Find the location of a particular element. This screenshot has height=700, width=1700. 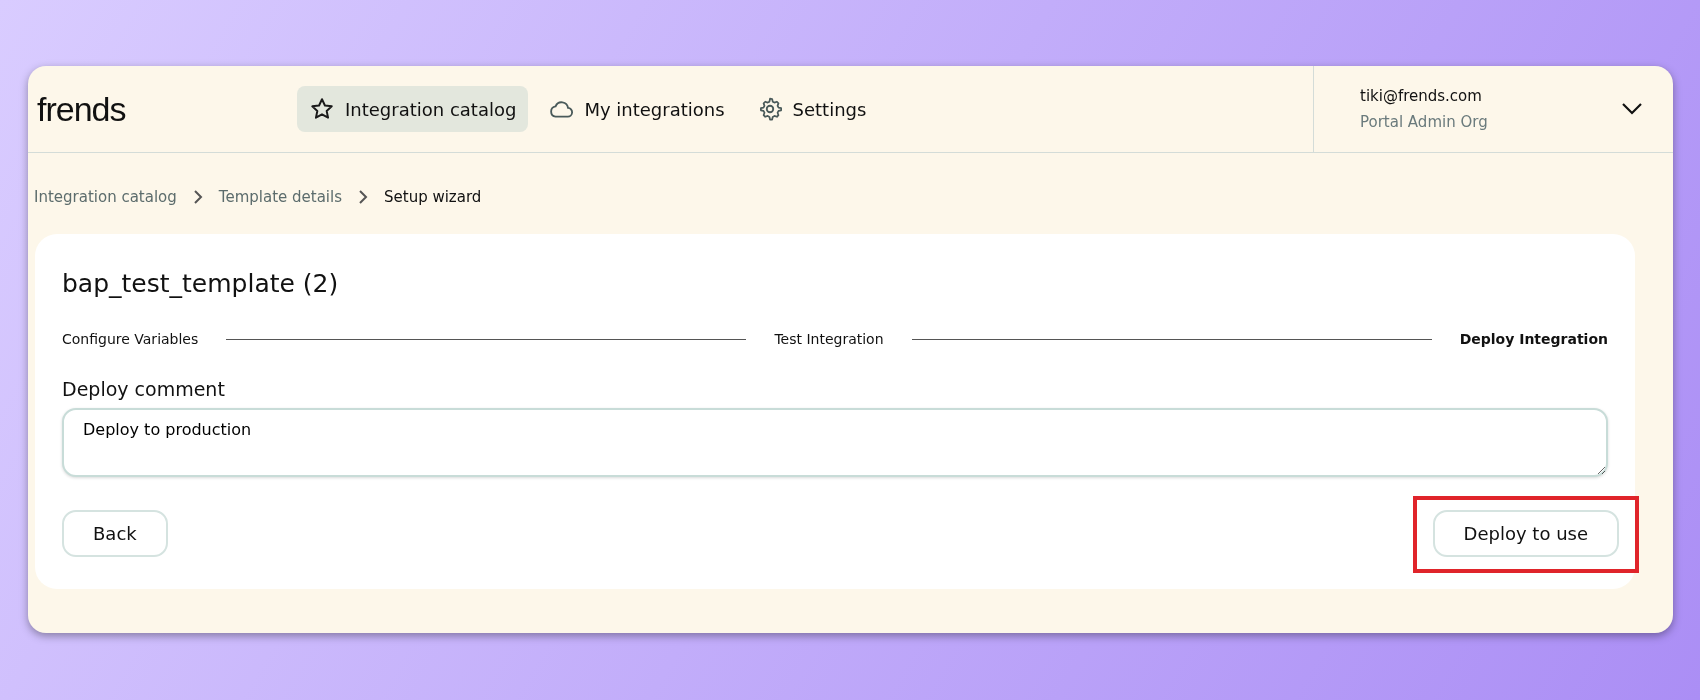

breadcrumb: Template details is located at coordinates (280, 197).